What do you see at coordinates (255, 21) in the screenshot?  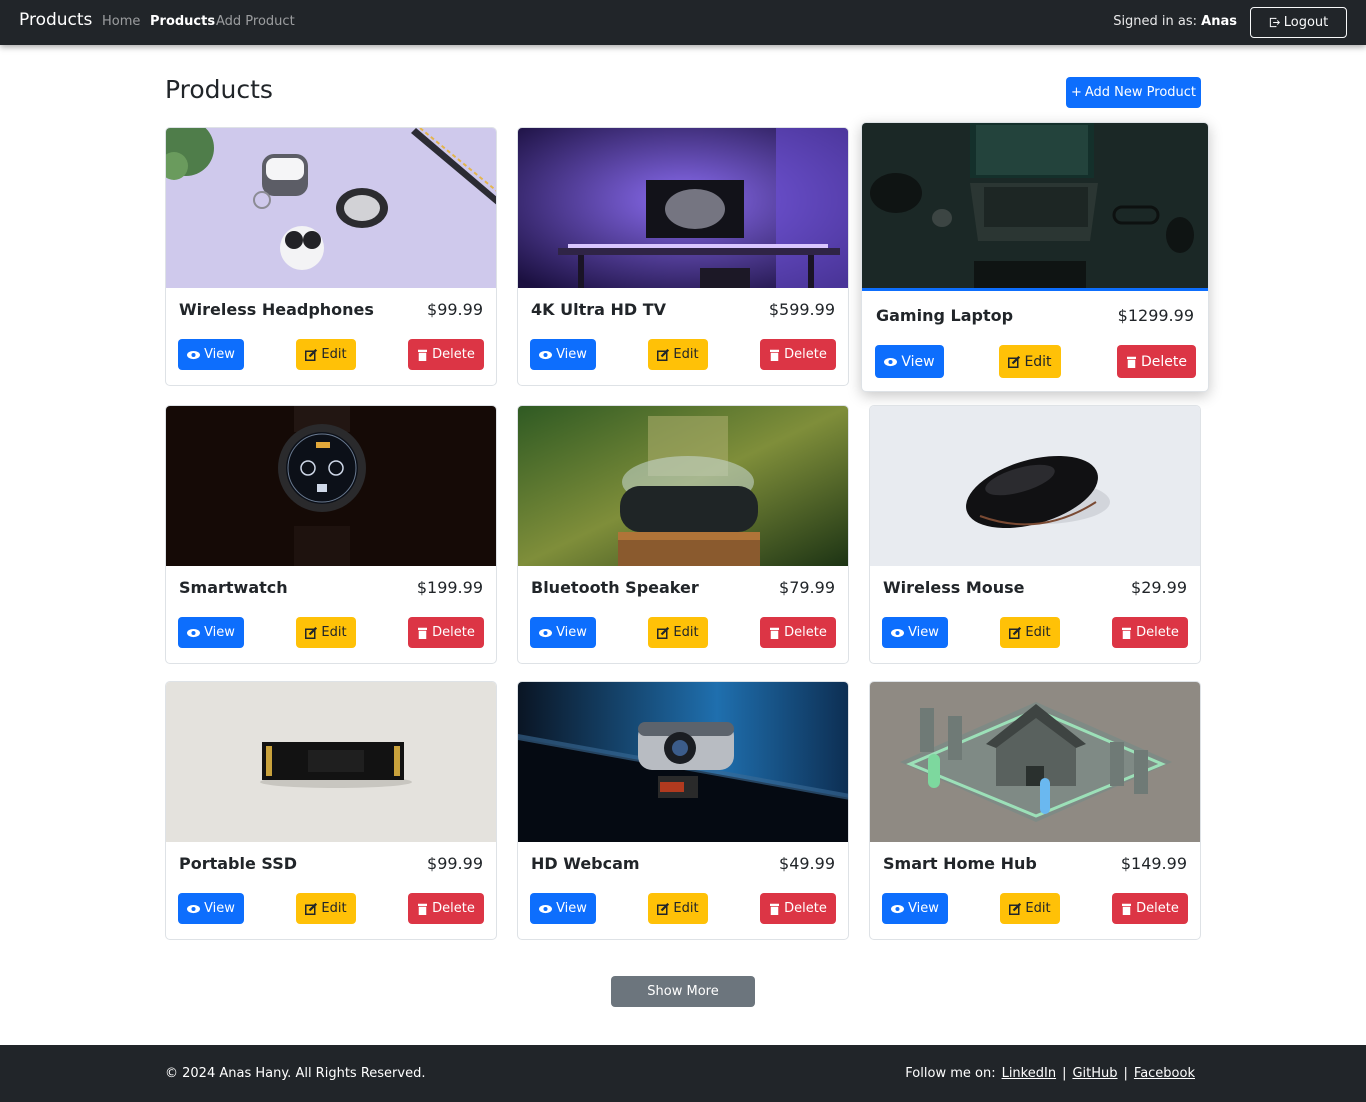 I see `nav-link-add-product: Add Product` at bounding box center [255, 21].